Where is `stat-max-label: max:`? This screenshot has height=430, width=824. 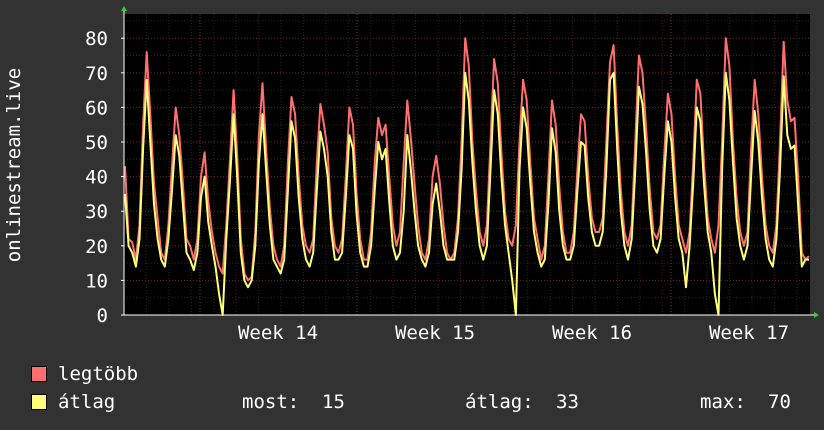 stat-max-label: max: is located at coordinates (723, 402).